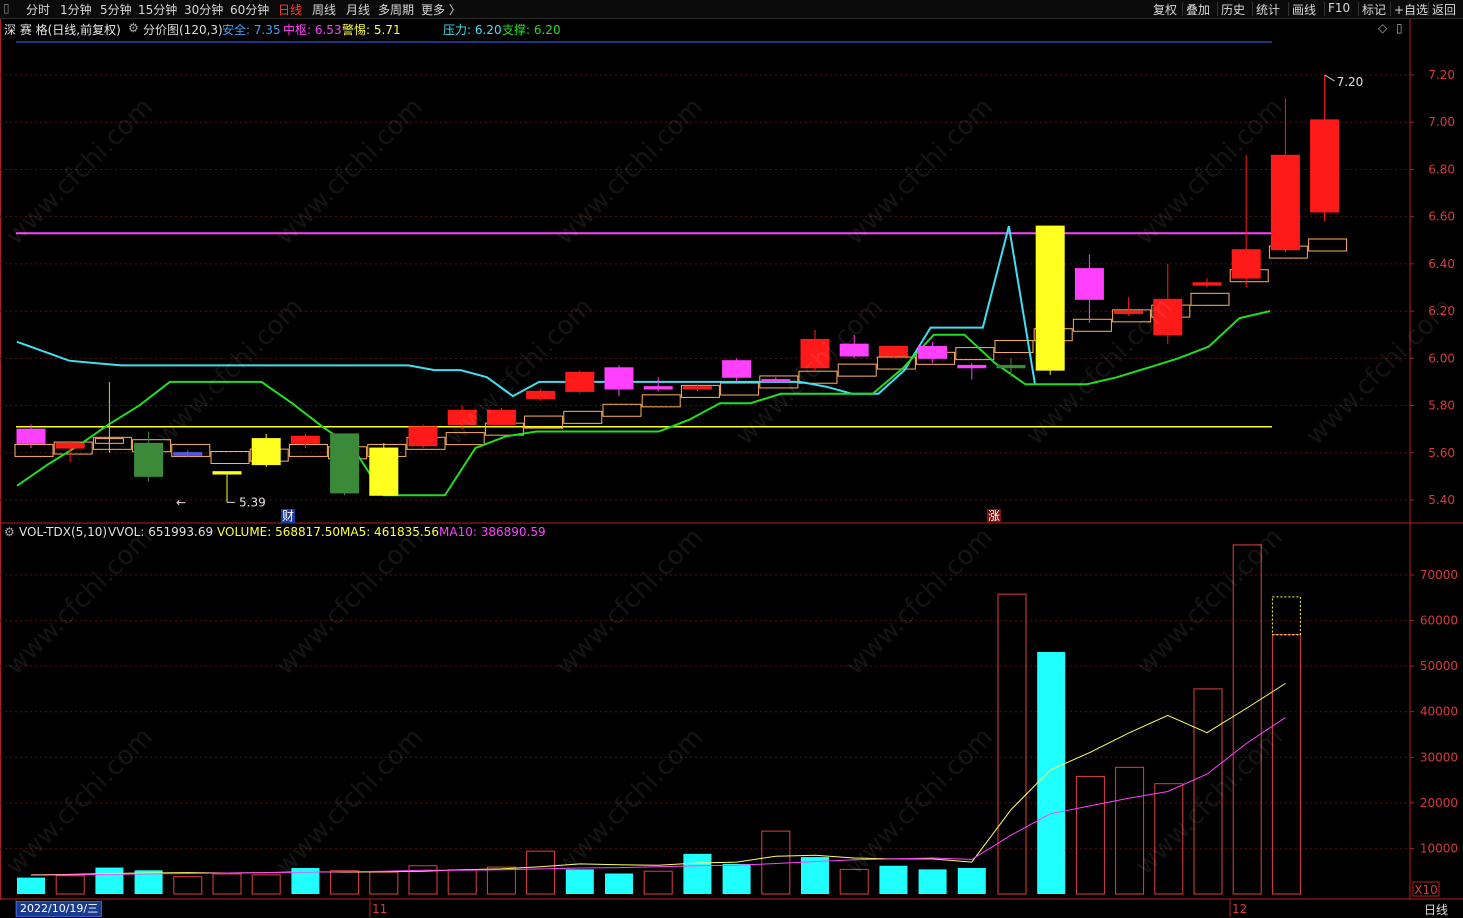 This screenshot has width=1463, height=918. Describe the element at coordinates (1439, 621) in the screenshot. I see `volume-tick-label: 60000` at that location.